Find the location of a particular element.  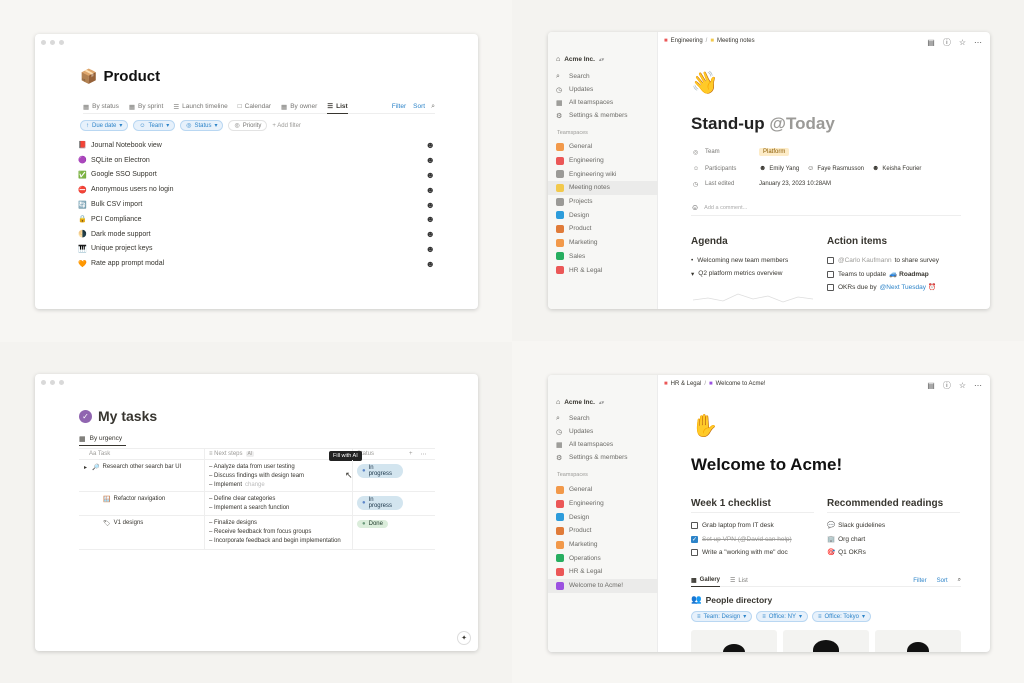

filter-chip-status: ◎ Status ▾ is located at coordinates (202, 125).